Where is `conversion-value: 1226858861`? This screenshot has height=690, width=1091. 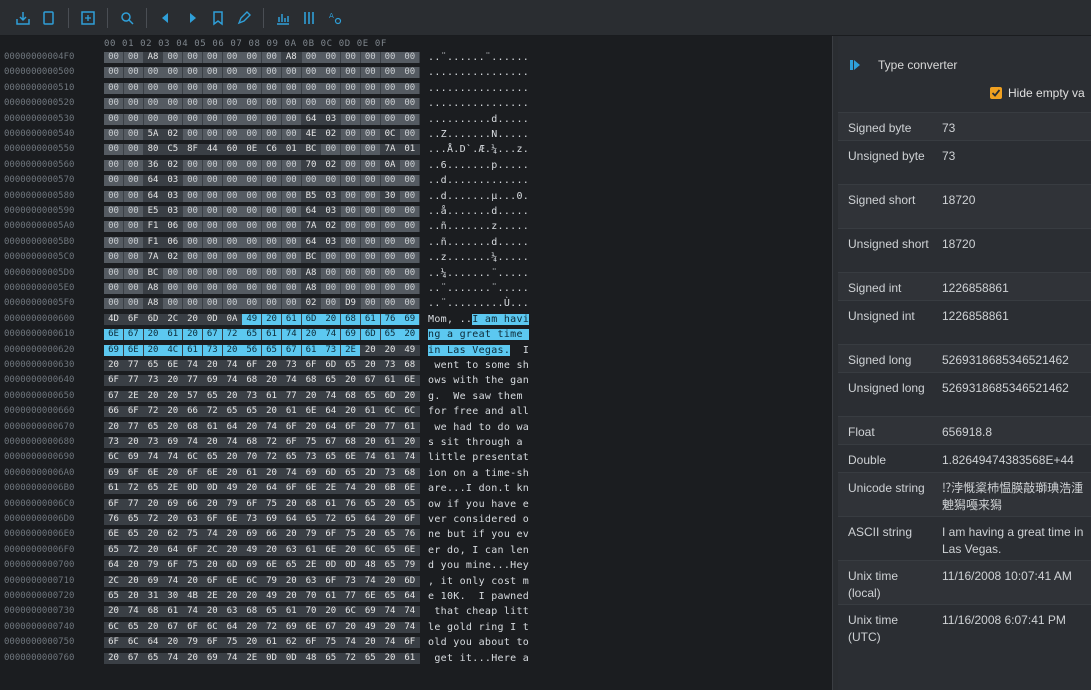 conversion-value: 1226858861 is located at coordinates (1016, 316).